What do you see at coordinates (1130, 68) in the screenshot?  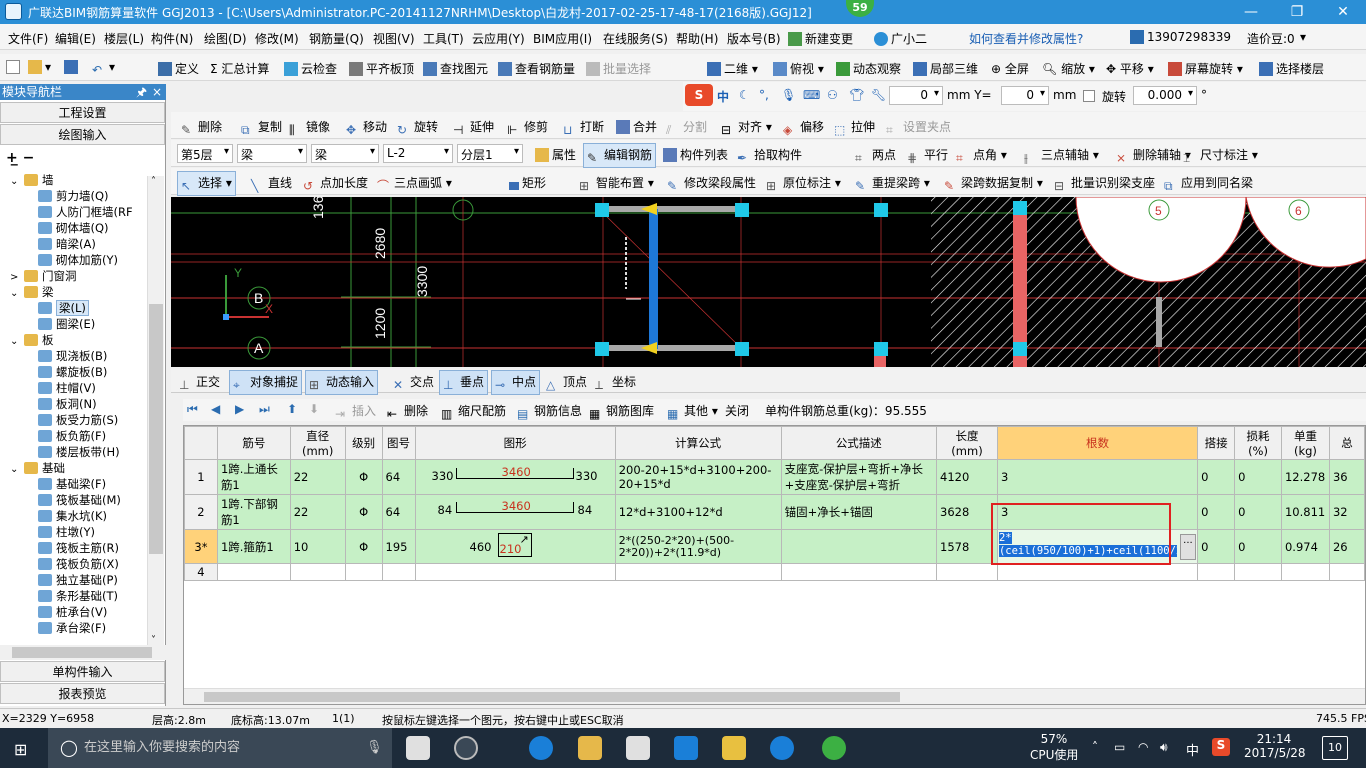 I see `pan-dropdown: ✥ 平移 ▾` at bounding box center [1130, 68].